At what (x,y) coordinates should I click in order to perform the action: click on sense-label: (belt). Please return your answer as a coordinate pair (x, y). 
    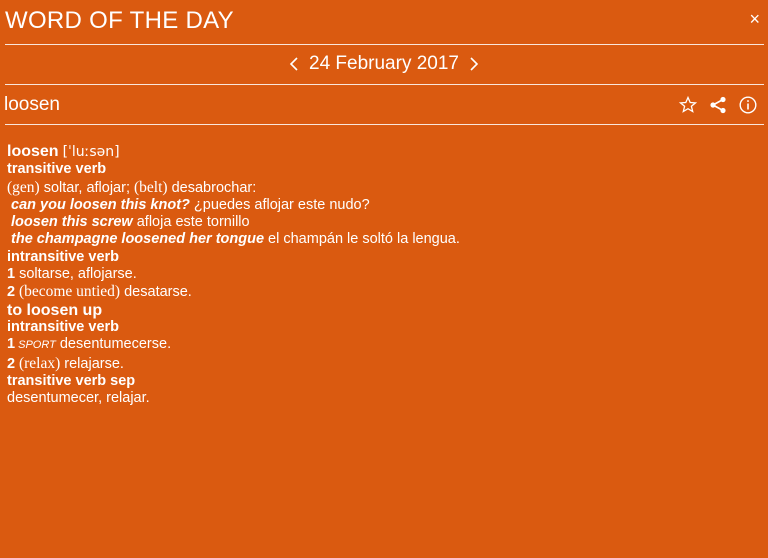
    Looking at the image, I should click on (151, 187).